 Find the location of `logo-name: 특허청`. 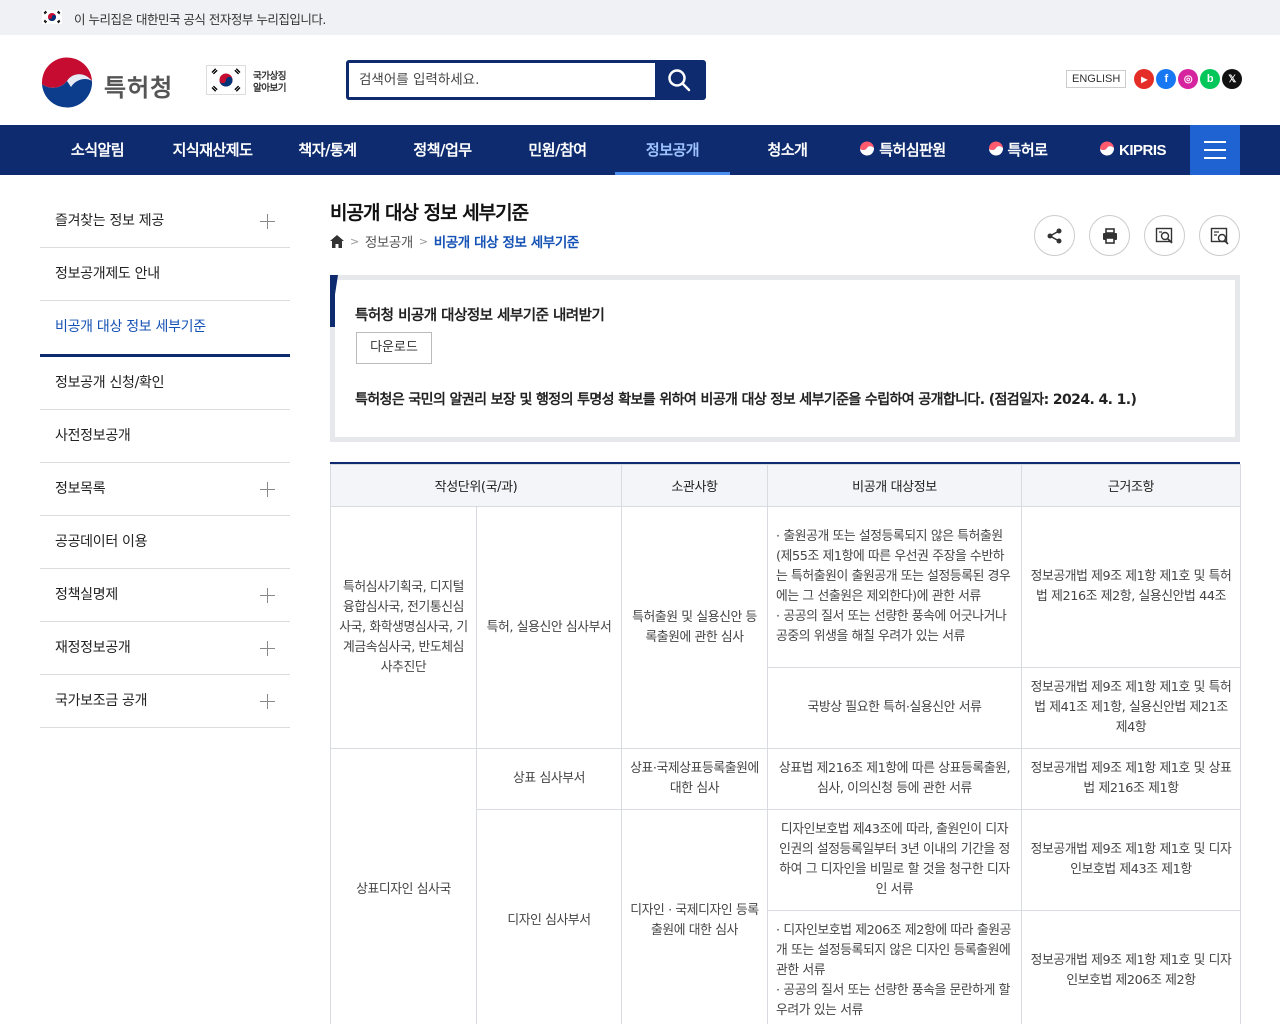

logo-name: 특허청 is located at coordinates (139, 88).